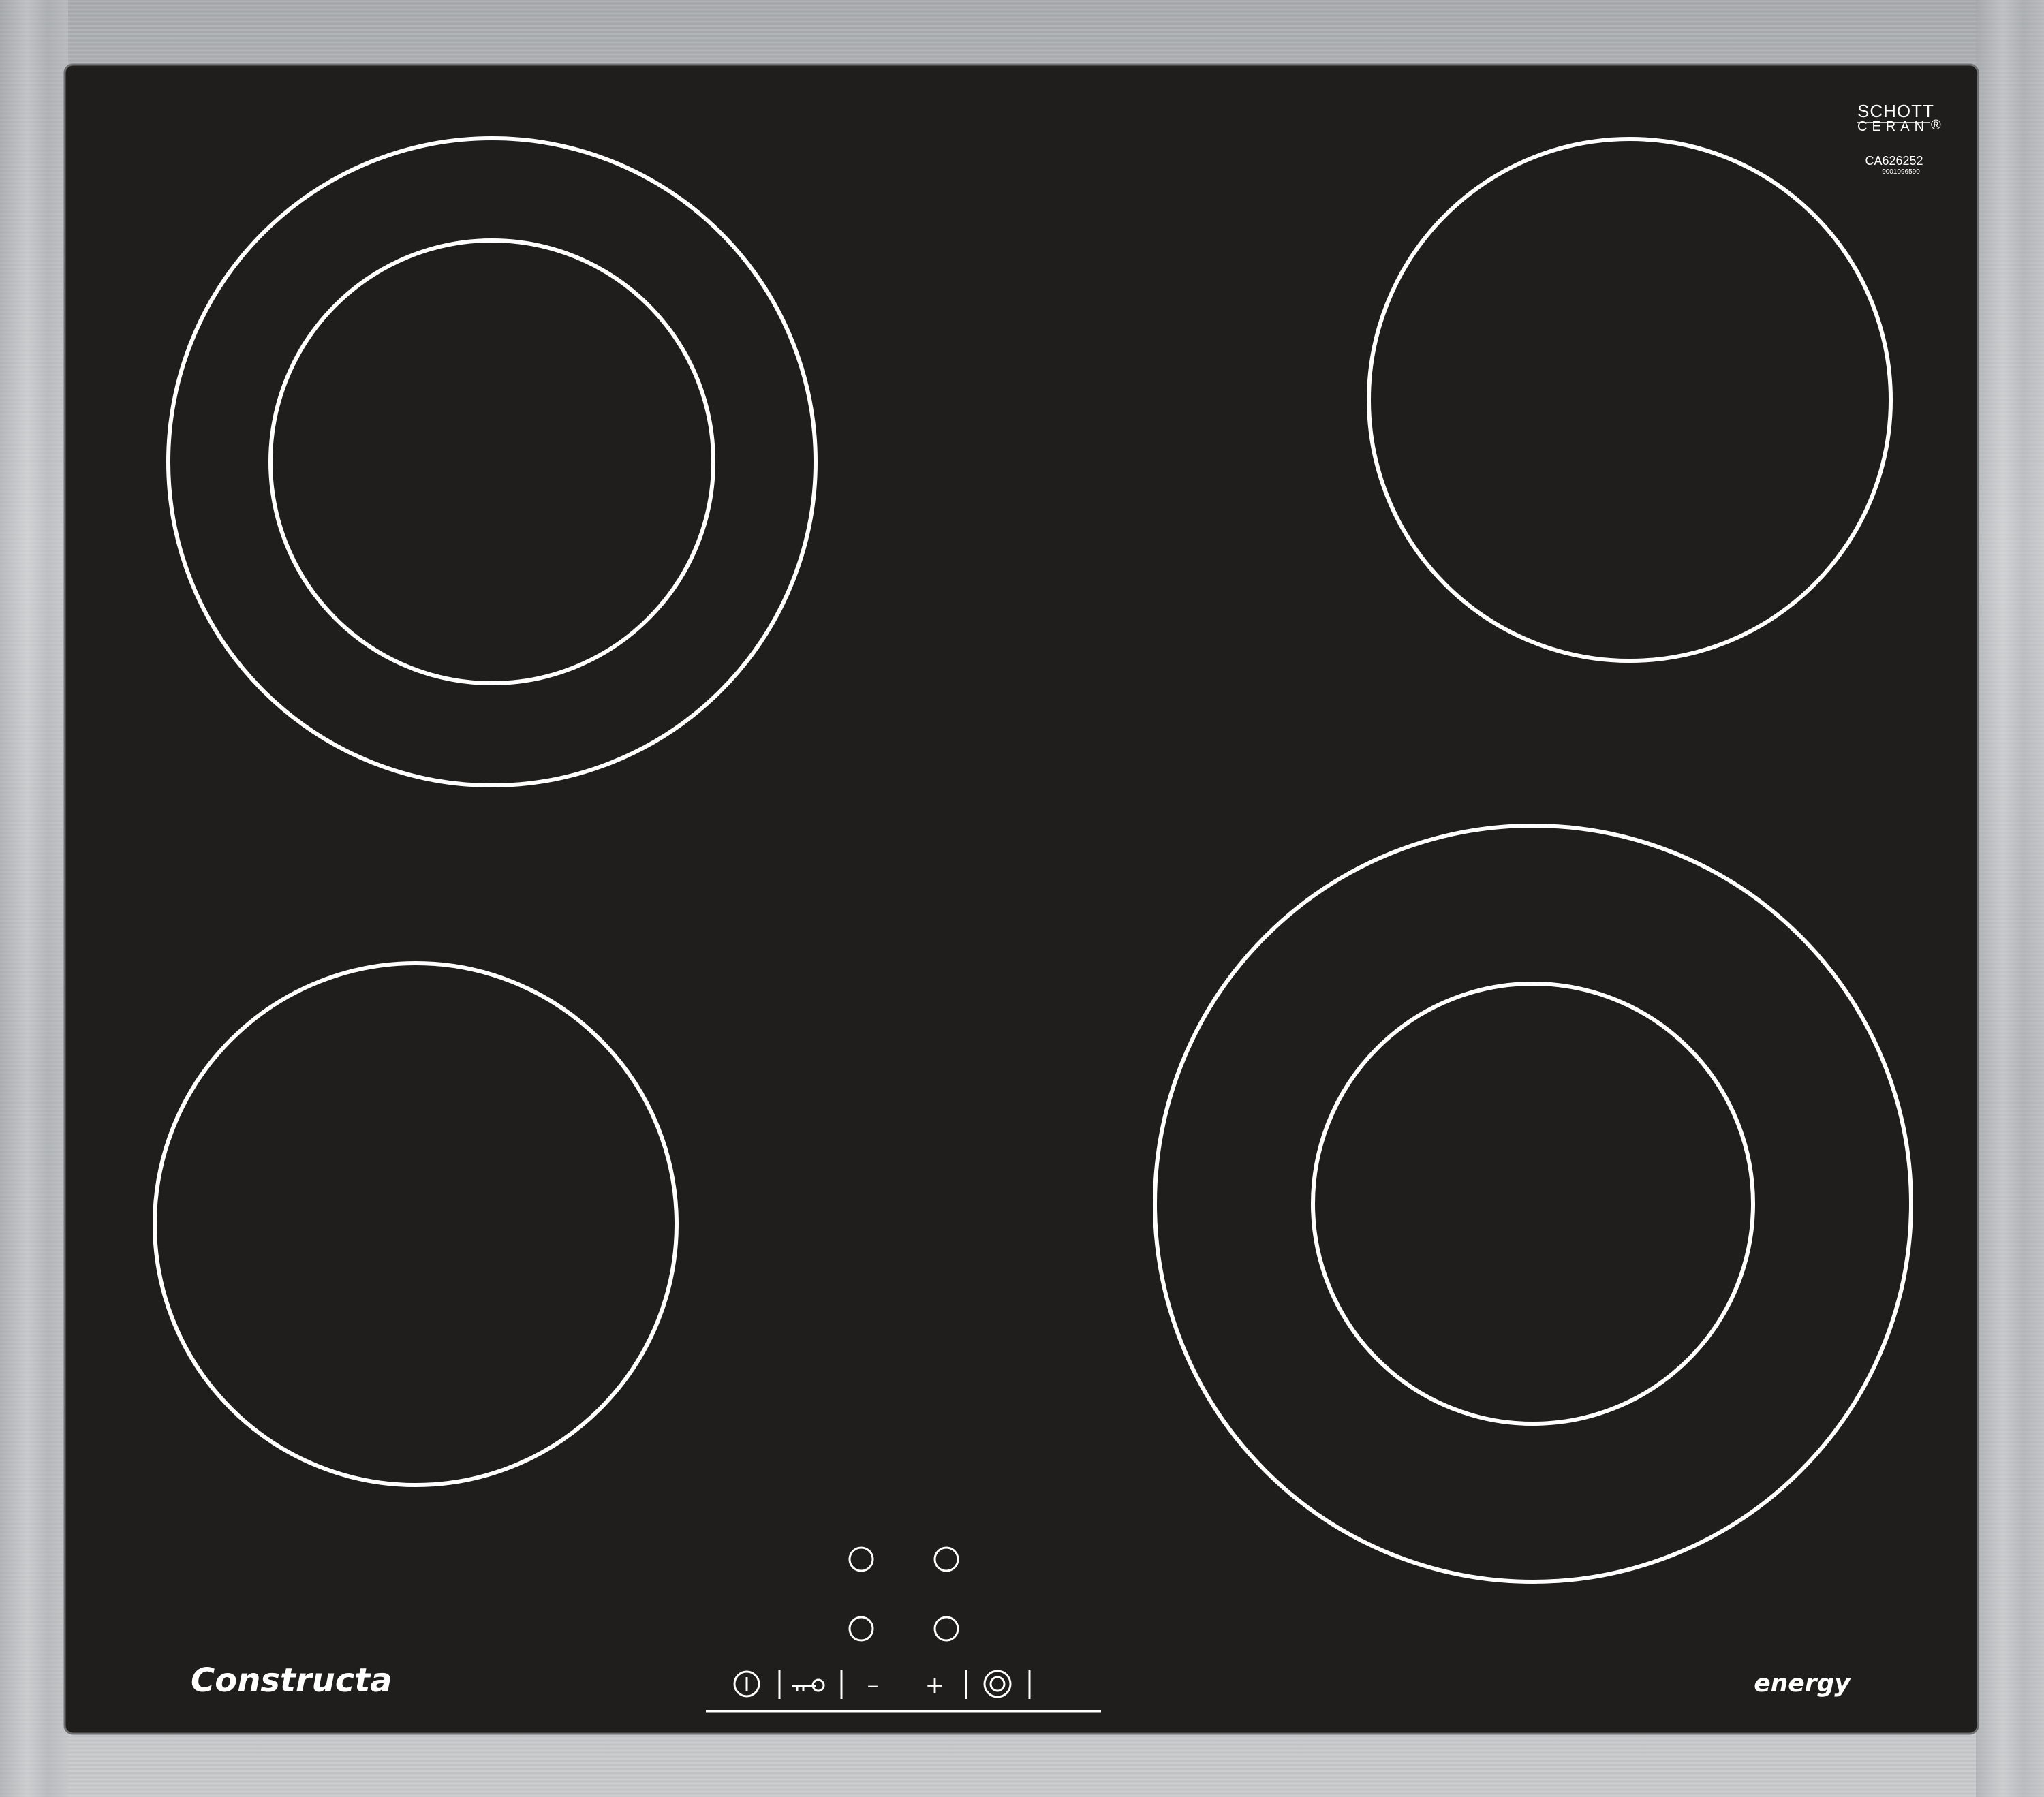 Image resolution: width=2044 pixels, height=1797 pixels. What do you see at coordinates (1936, 126) in the screenshot?
I see `registered-mark: ®` at bounding box center [1936, 126].